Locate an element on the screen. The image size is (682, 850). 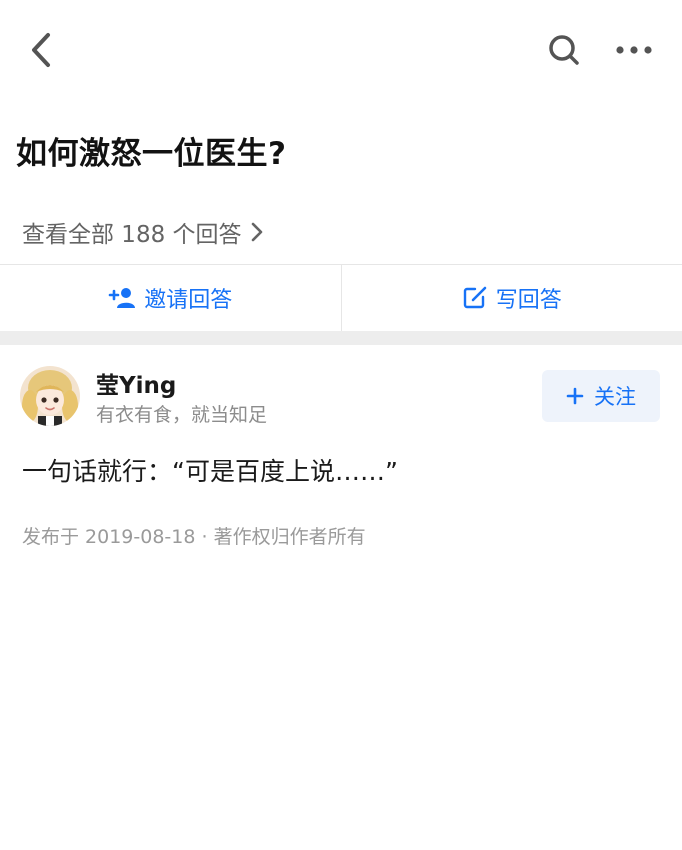
author-avatar is located at coordinates (50, 396).